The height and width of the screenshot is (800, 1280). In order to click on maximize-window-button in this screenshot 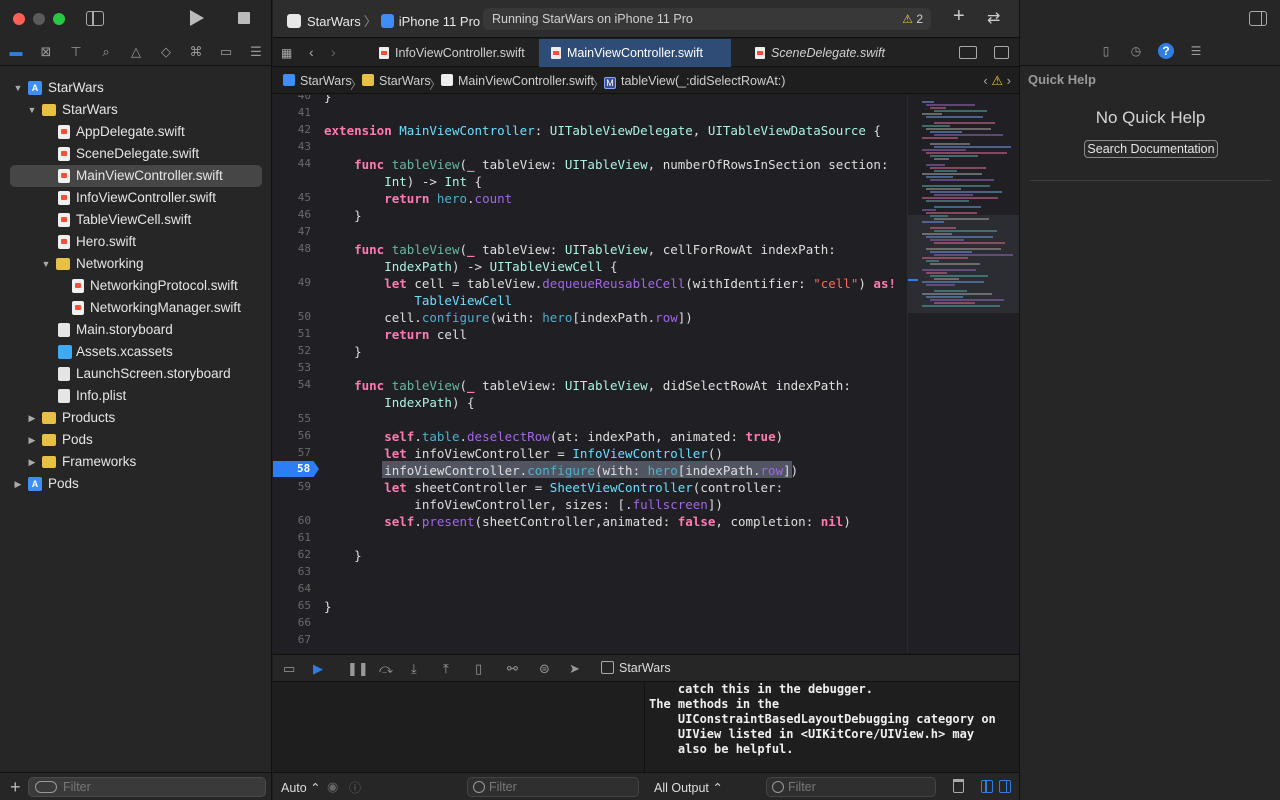, I will do `click(59, 19)`.